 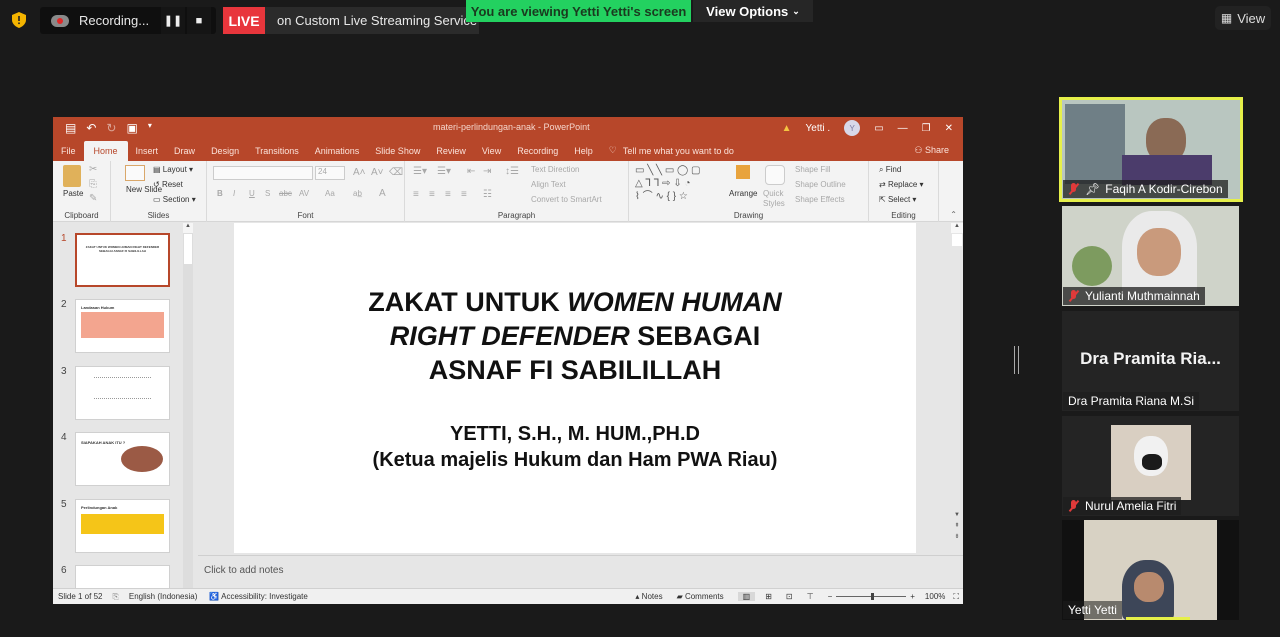 What do you see at coordinates (91, 128) in the screenshot?
I see `undo-icon: ↶` at bounding box center [91, 128].